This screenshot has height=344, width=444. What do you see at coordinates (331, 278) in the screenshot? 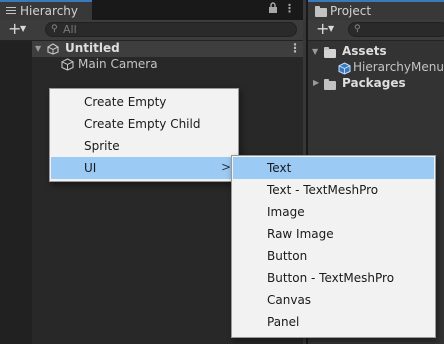
I see `submenu-item-label: Button - TextMeshPro` at bounding box center [331, 278].